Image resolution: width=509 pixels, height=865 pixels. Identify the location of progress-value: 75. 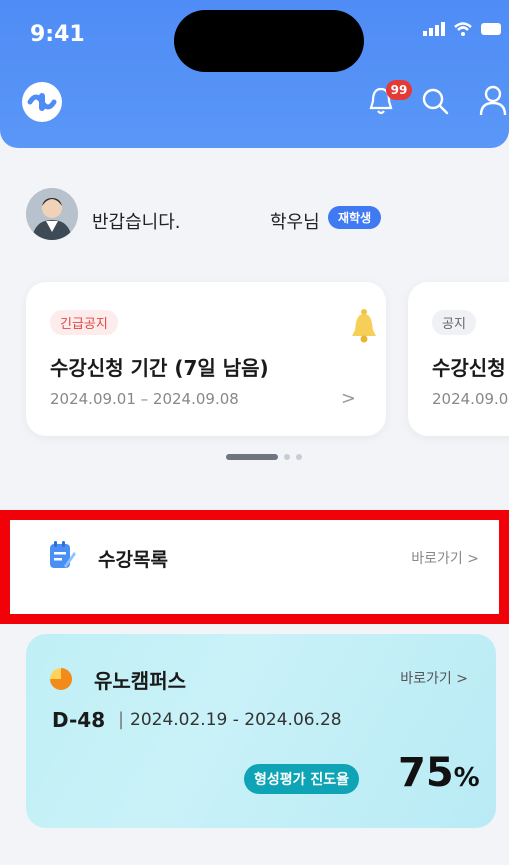
(426, 773).